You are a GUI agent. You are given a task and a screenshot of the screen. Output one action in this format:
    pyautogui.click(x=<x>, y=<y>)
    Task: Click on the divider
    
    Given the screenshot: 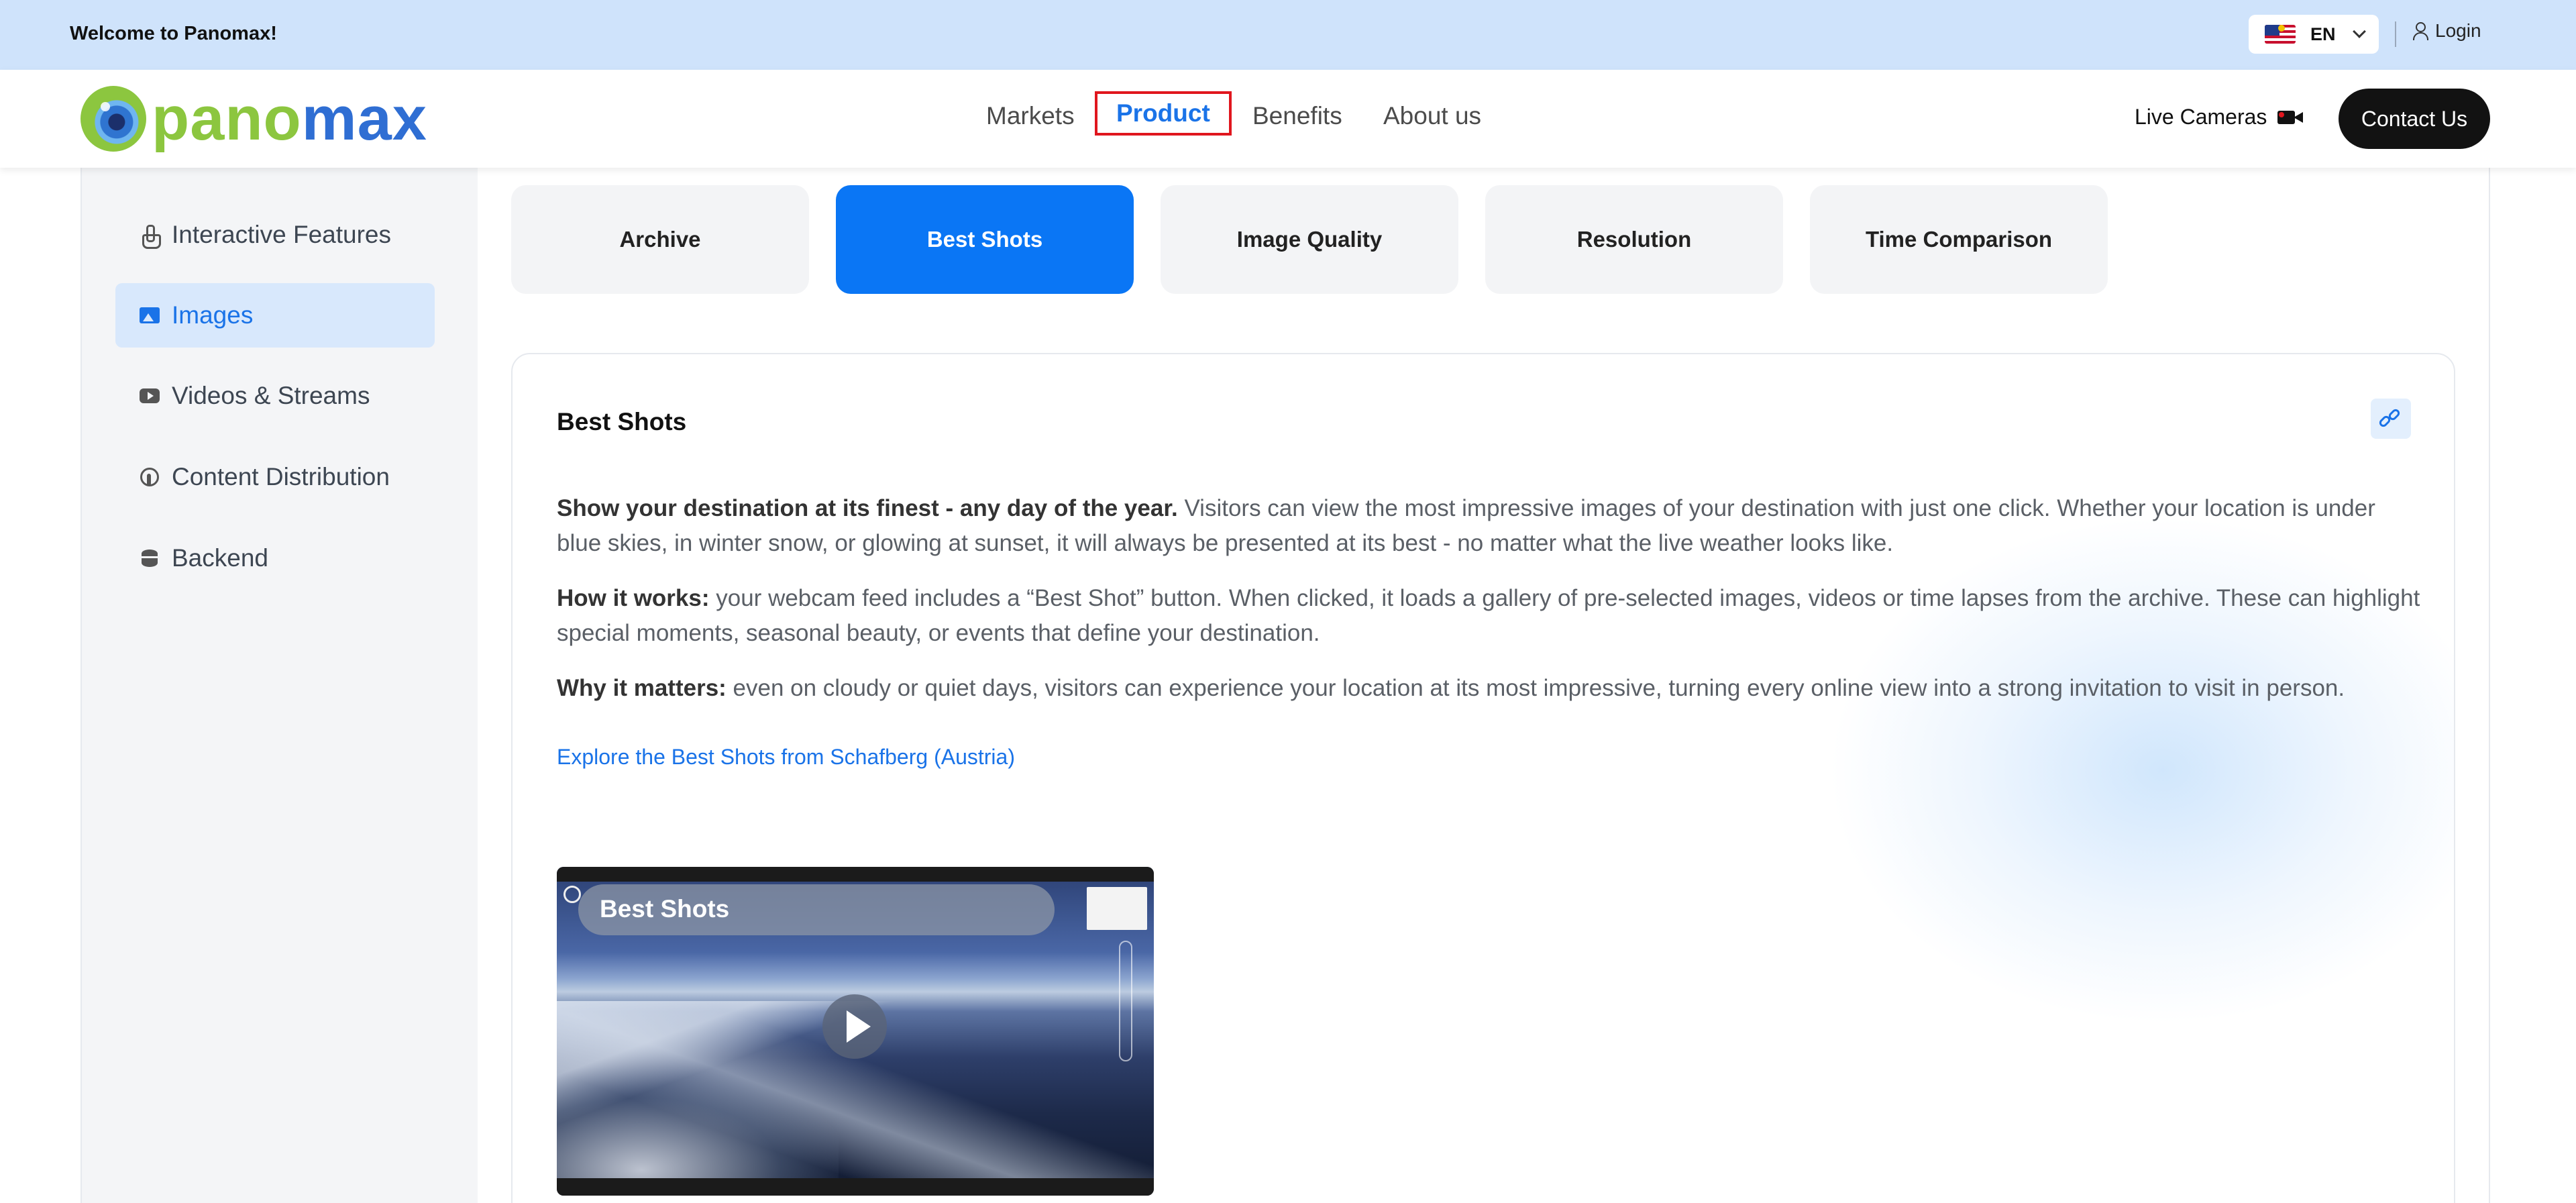 What is the action you would take?
    pyautogui.click(x=2395, y=34)
    